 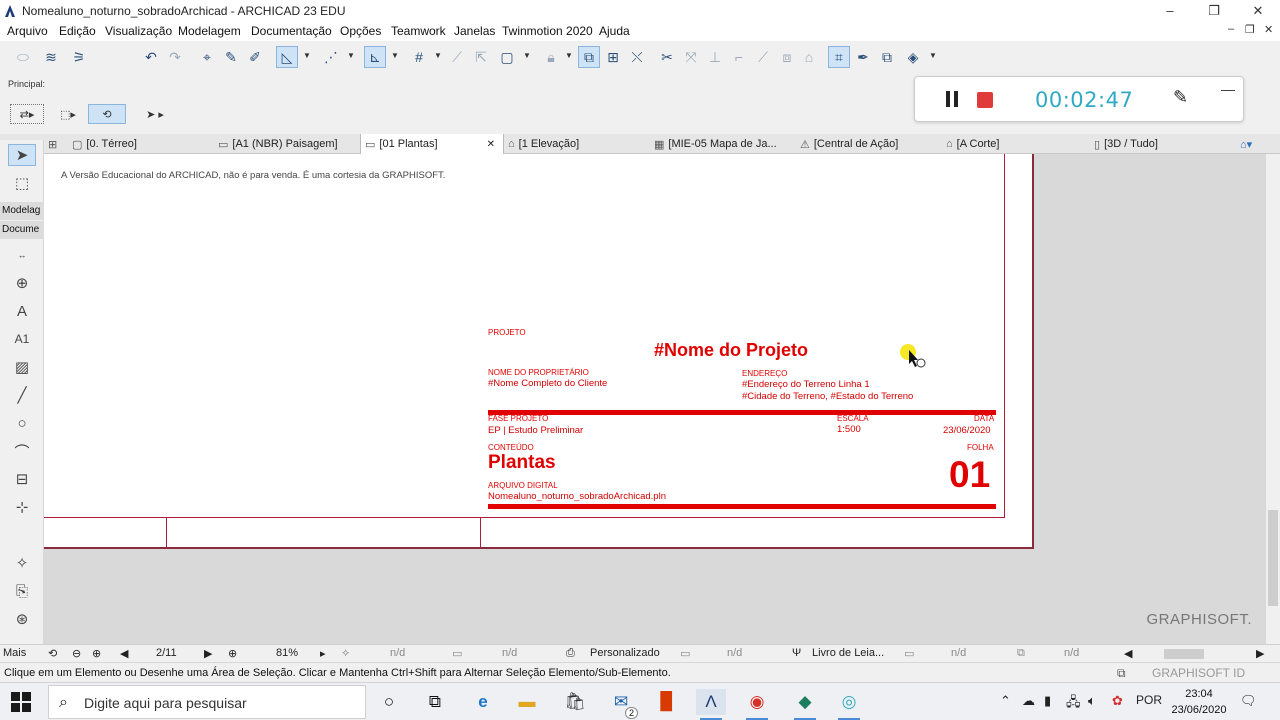 What do you see at coordinates (809, 57) in the screenshot?
I see `roof-icon: ⌂` at bounding box center [809, 57].